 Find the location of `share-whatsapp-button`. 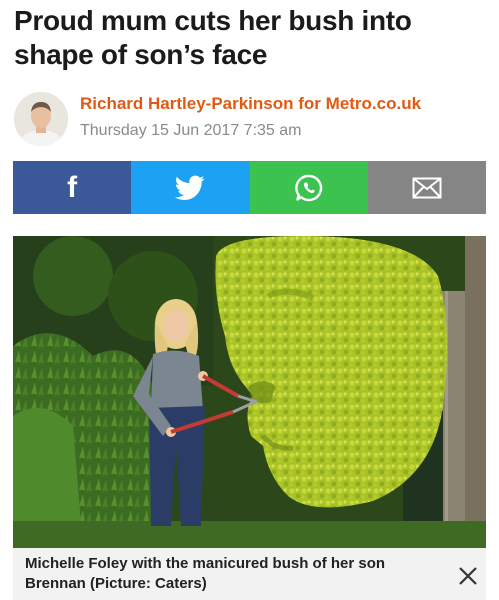

share-whatsapp-button is located at coordinates (308, 187).